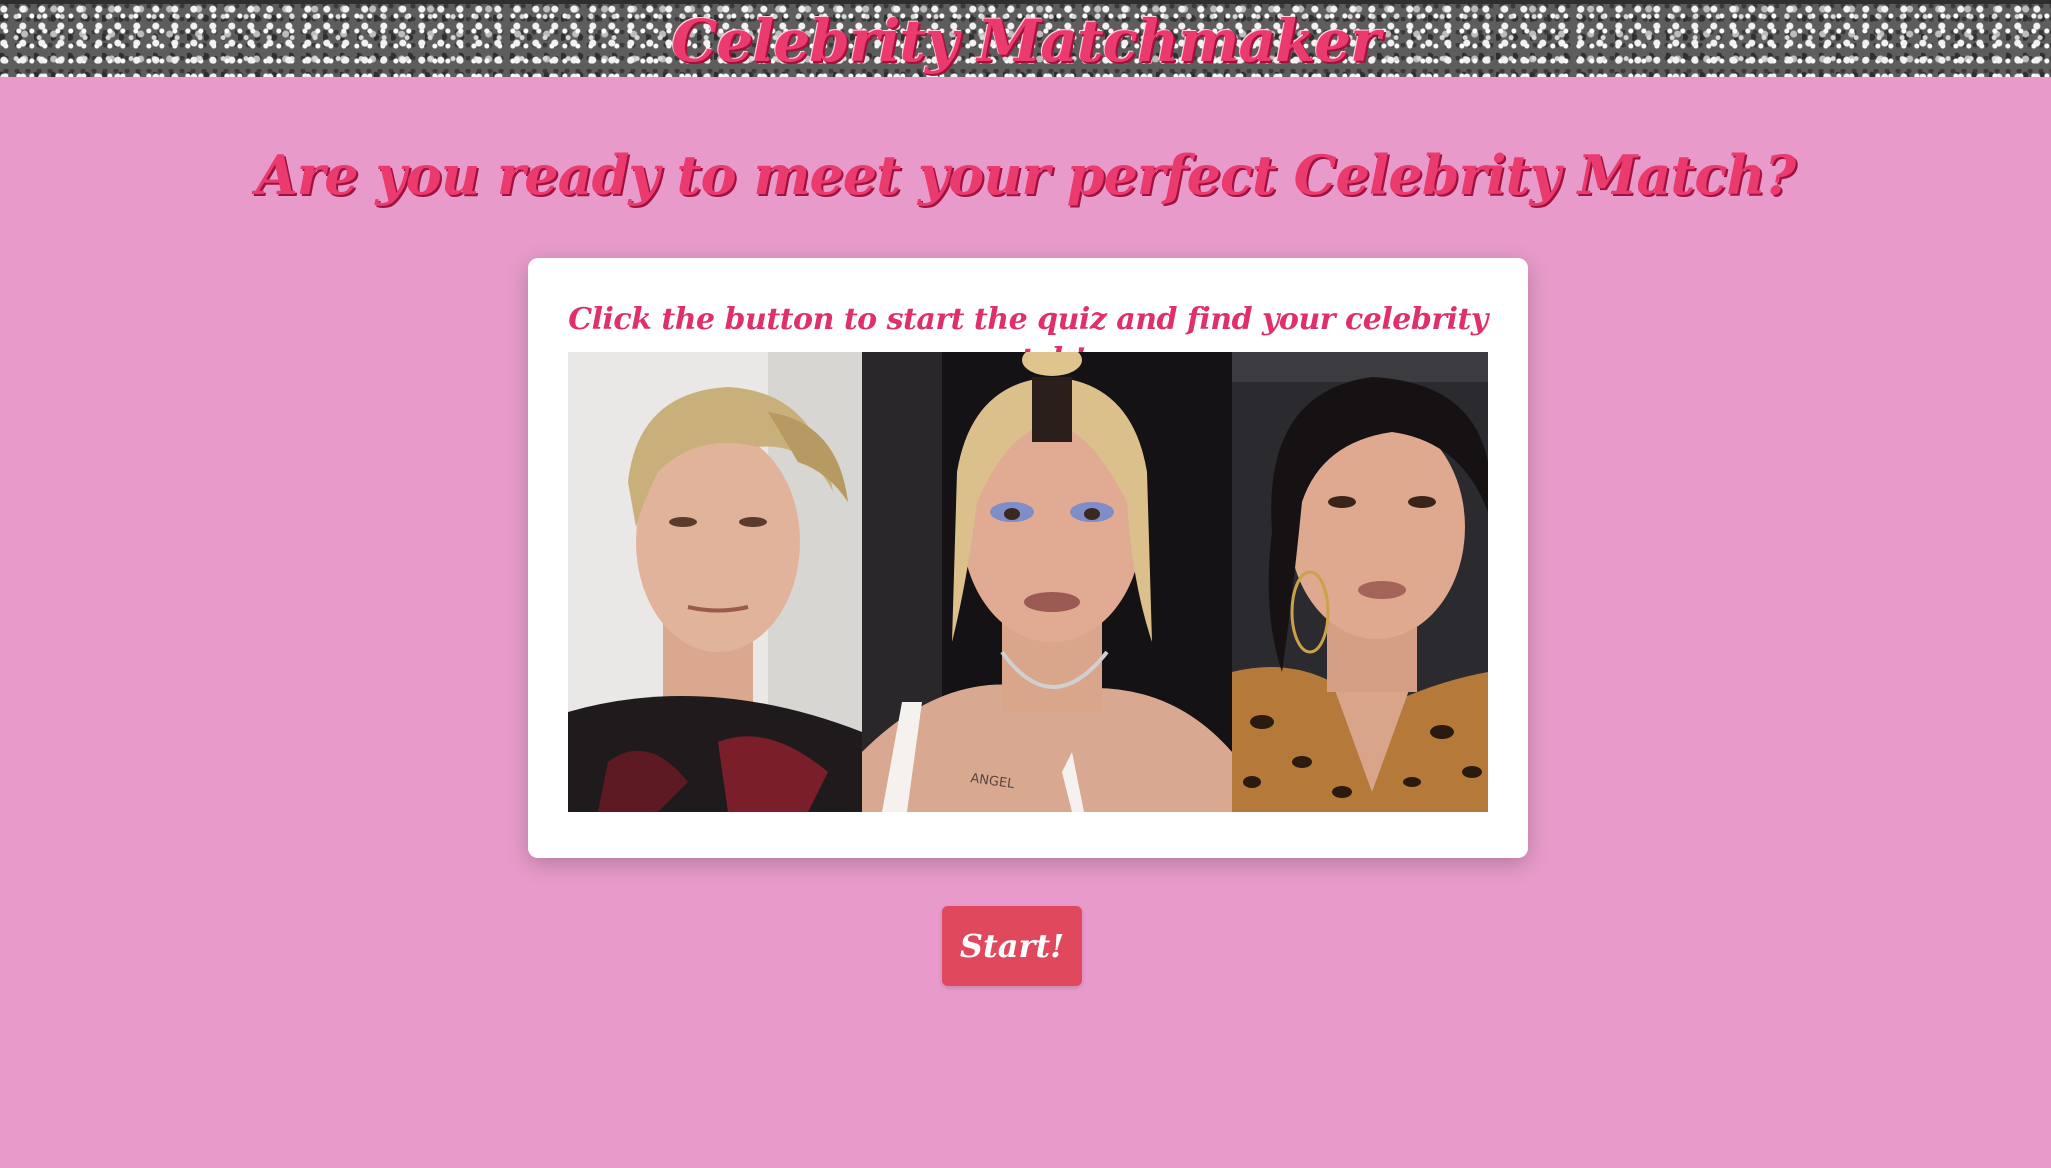 The width and height of the screenshot is (2051, 1168). Describe the element at coordinates (1047, 582) in the screenshot. I see `celebrity-photo-2: ANGEL` at that location.